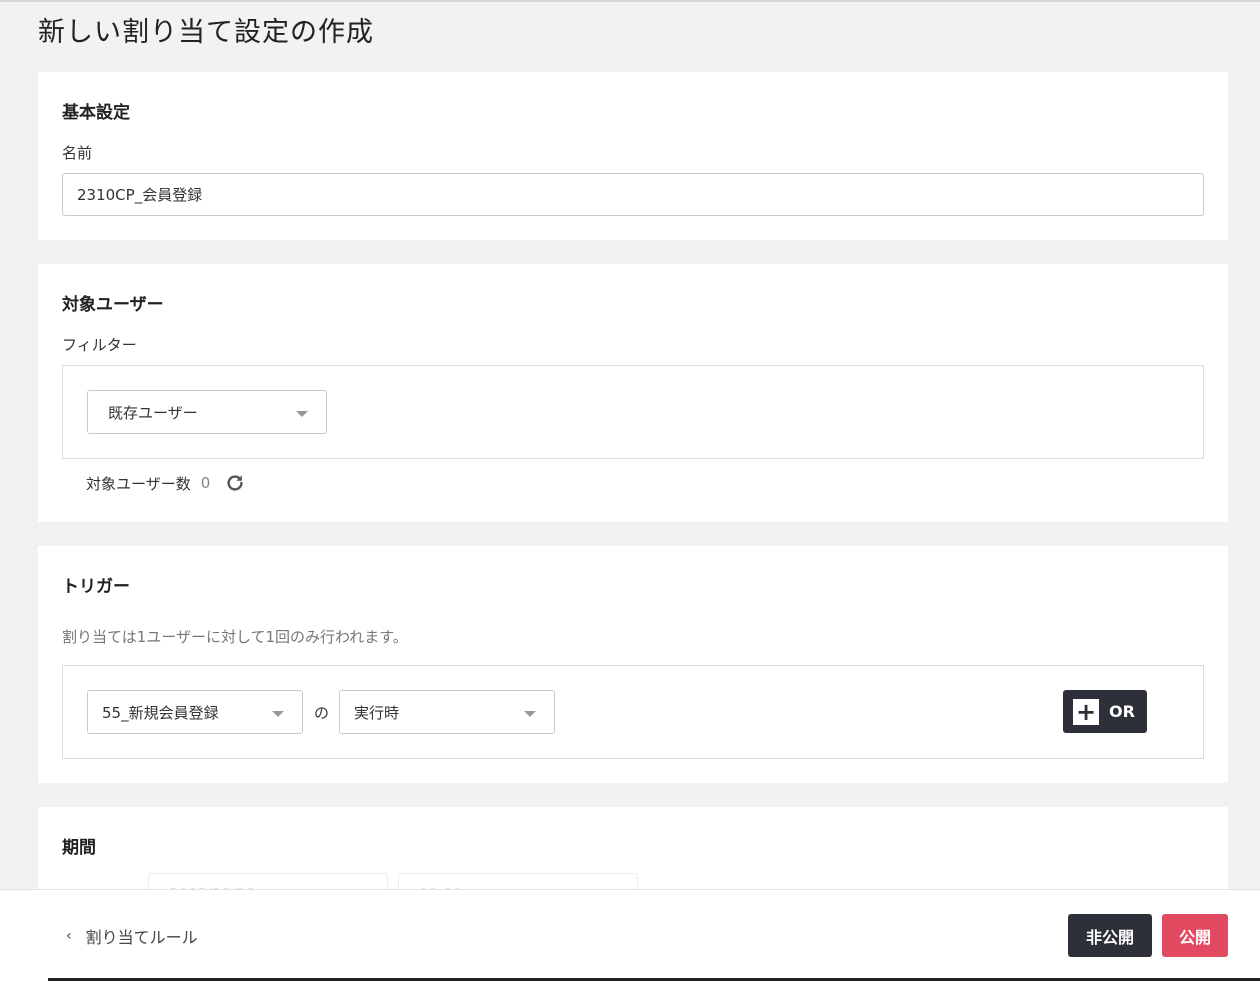 This screenshot has width=1260, height=981. I want to click on or-label: OR, so click(1122, 711).